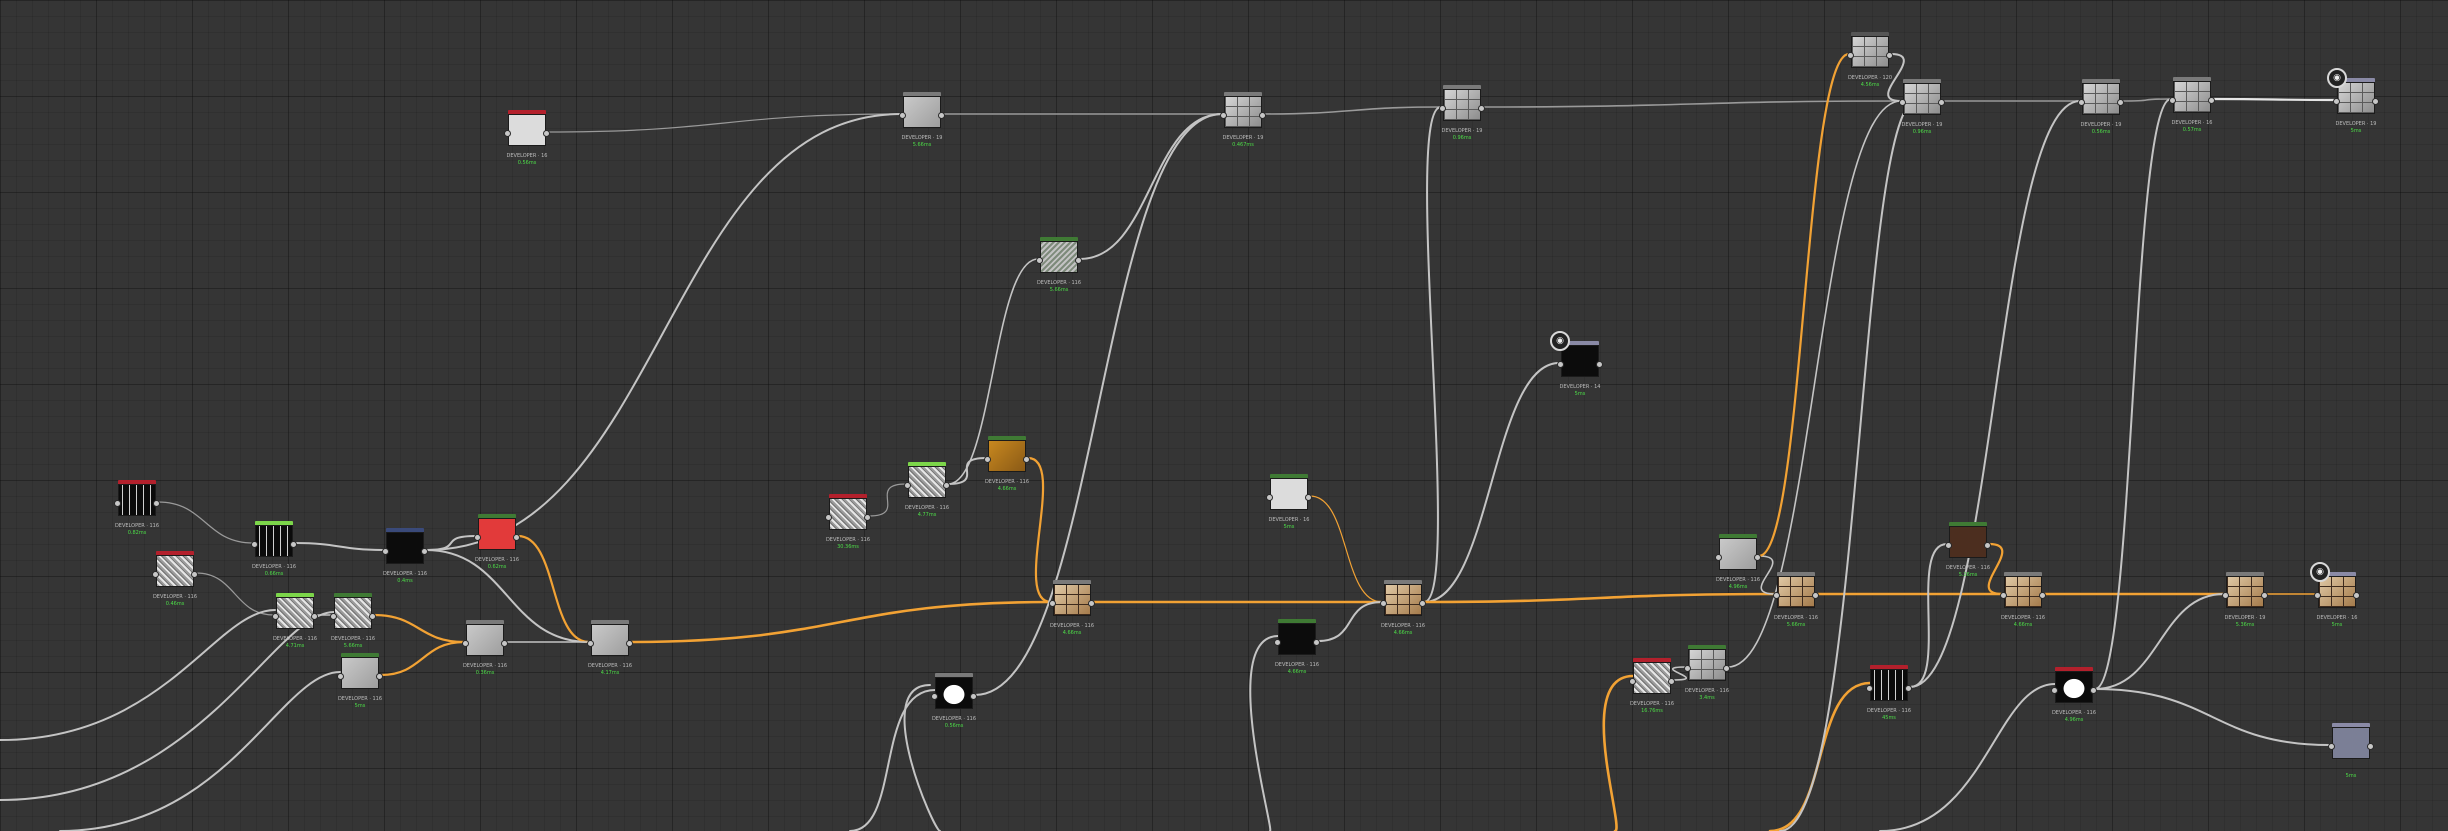 The width and height of the screenshot is (2448, 831). I want to click on node-blend-top-1: DEVELOPER · 19 5.66ms, so click(922, 120).